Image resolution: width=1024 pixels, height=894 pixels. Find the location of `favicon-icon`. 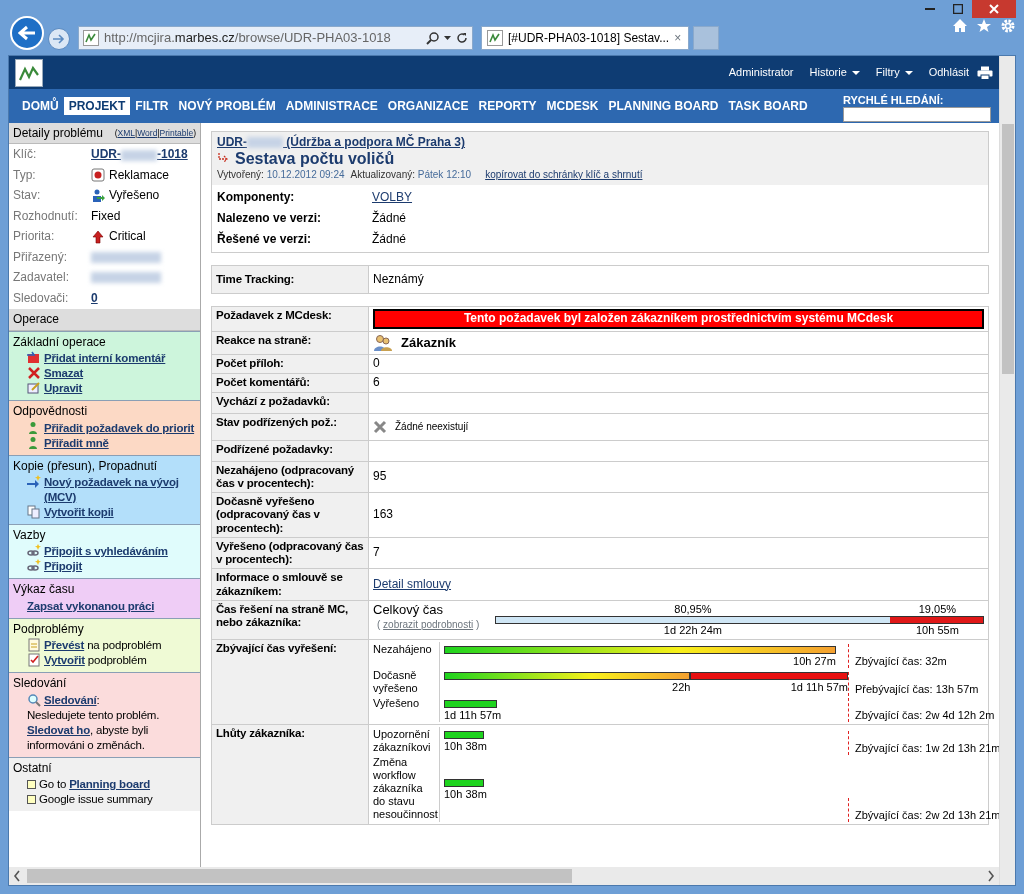

favicon-icon is located at coordinates (495, 38).